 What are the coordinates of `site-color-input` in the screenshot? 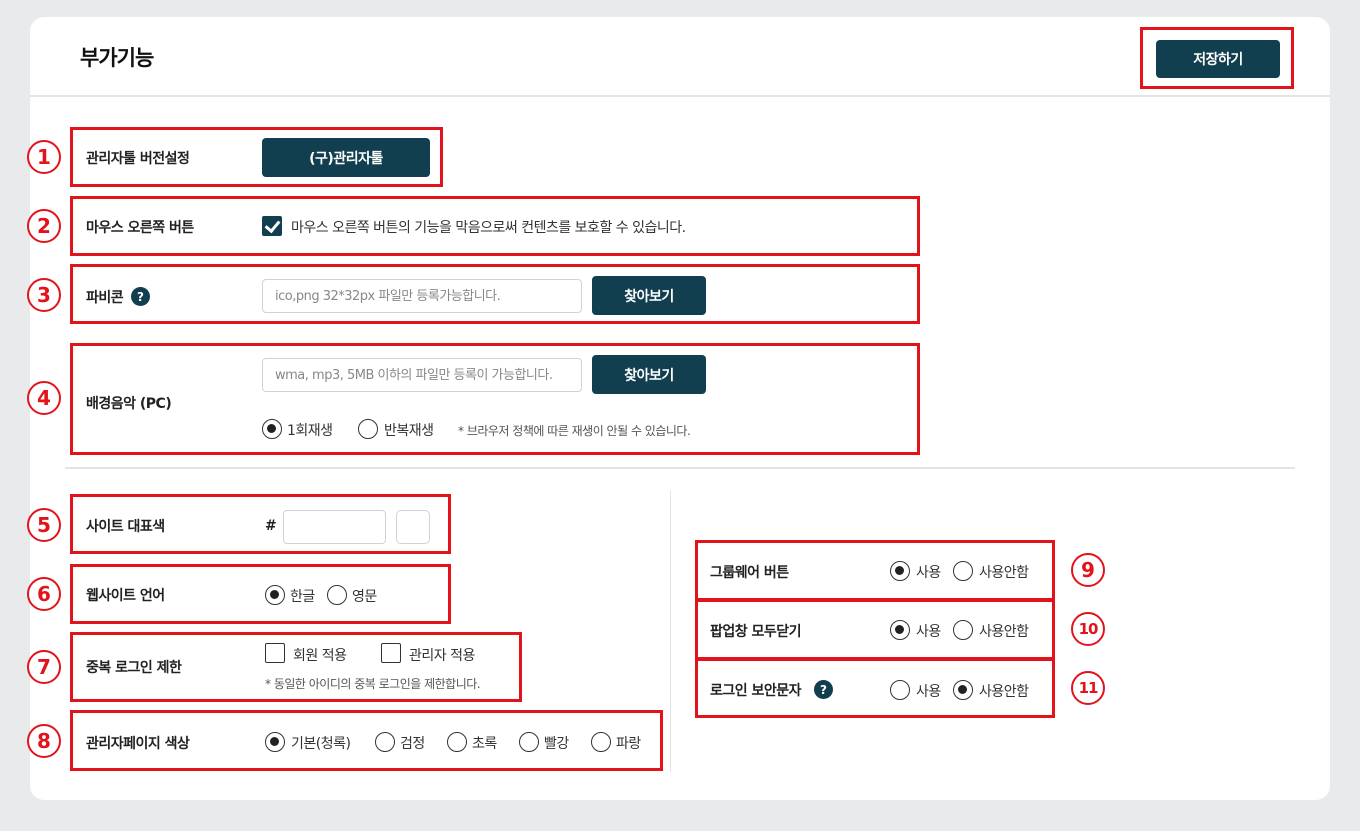 It's located at (334, 527).